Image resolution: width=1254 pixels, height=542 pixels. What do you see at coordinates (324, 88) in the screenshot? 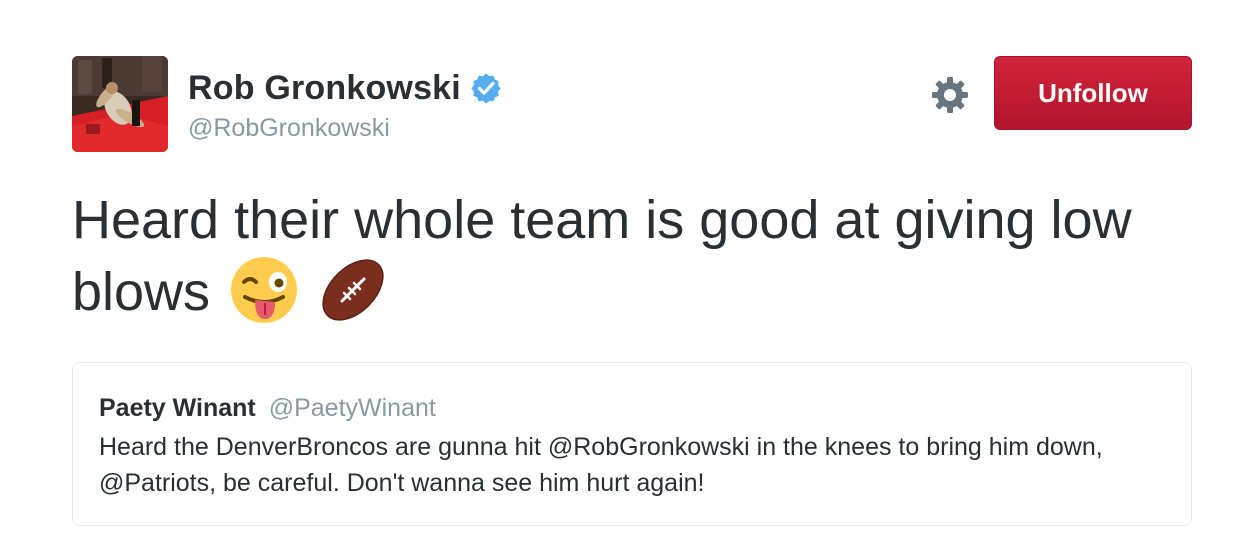
I see `display-name: Rob Gronkowski` at bounding box center [324, 88].